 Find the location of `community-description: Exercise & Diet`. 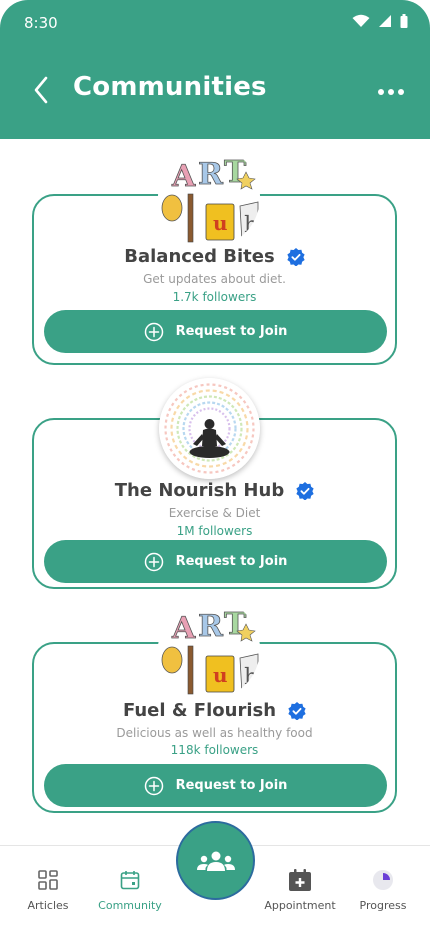

community-description: Exercise & Diet is located at coordinates (214, 513).